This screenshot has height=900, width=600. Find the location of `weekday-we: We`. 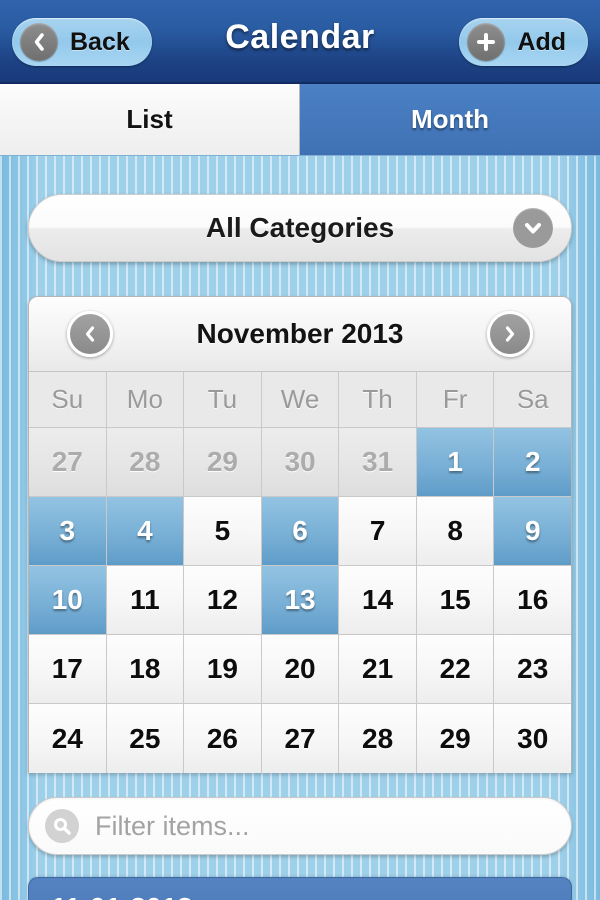

weekday-we: We is located at coordinates (300, 400).